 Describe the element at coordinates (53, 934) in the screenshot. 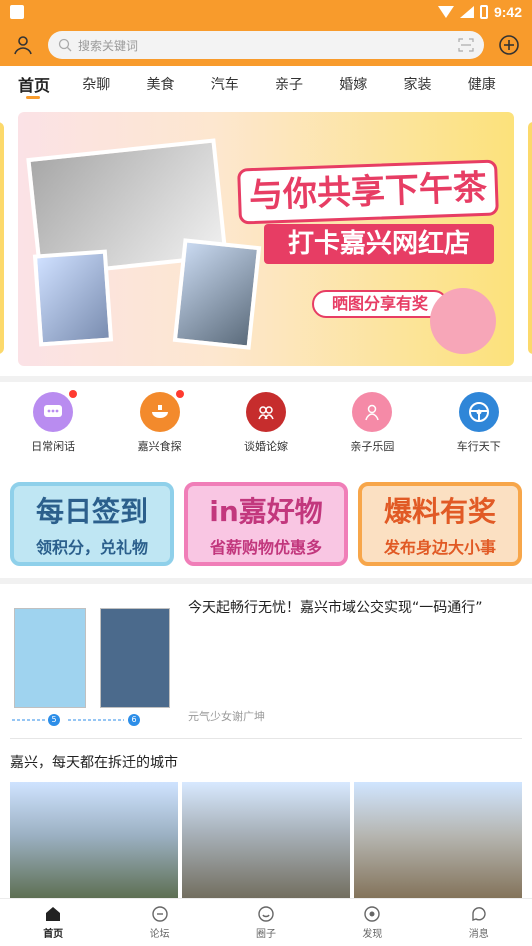

I see `tabbar-label: 首页` at that location.